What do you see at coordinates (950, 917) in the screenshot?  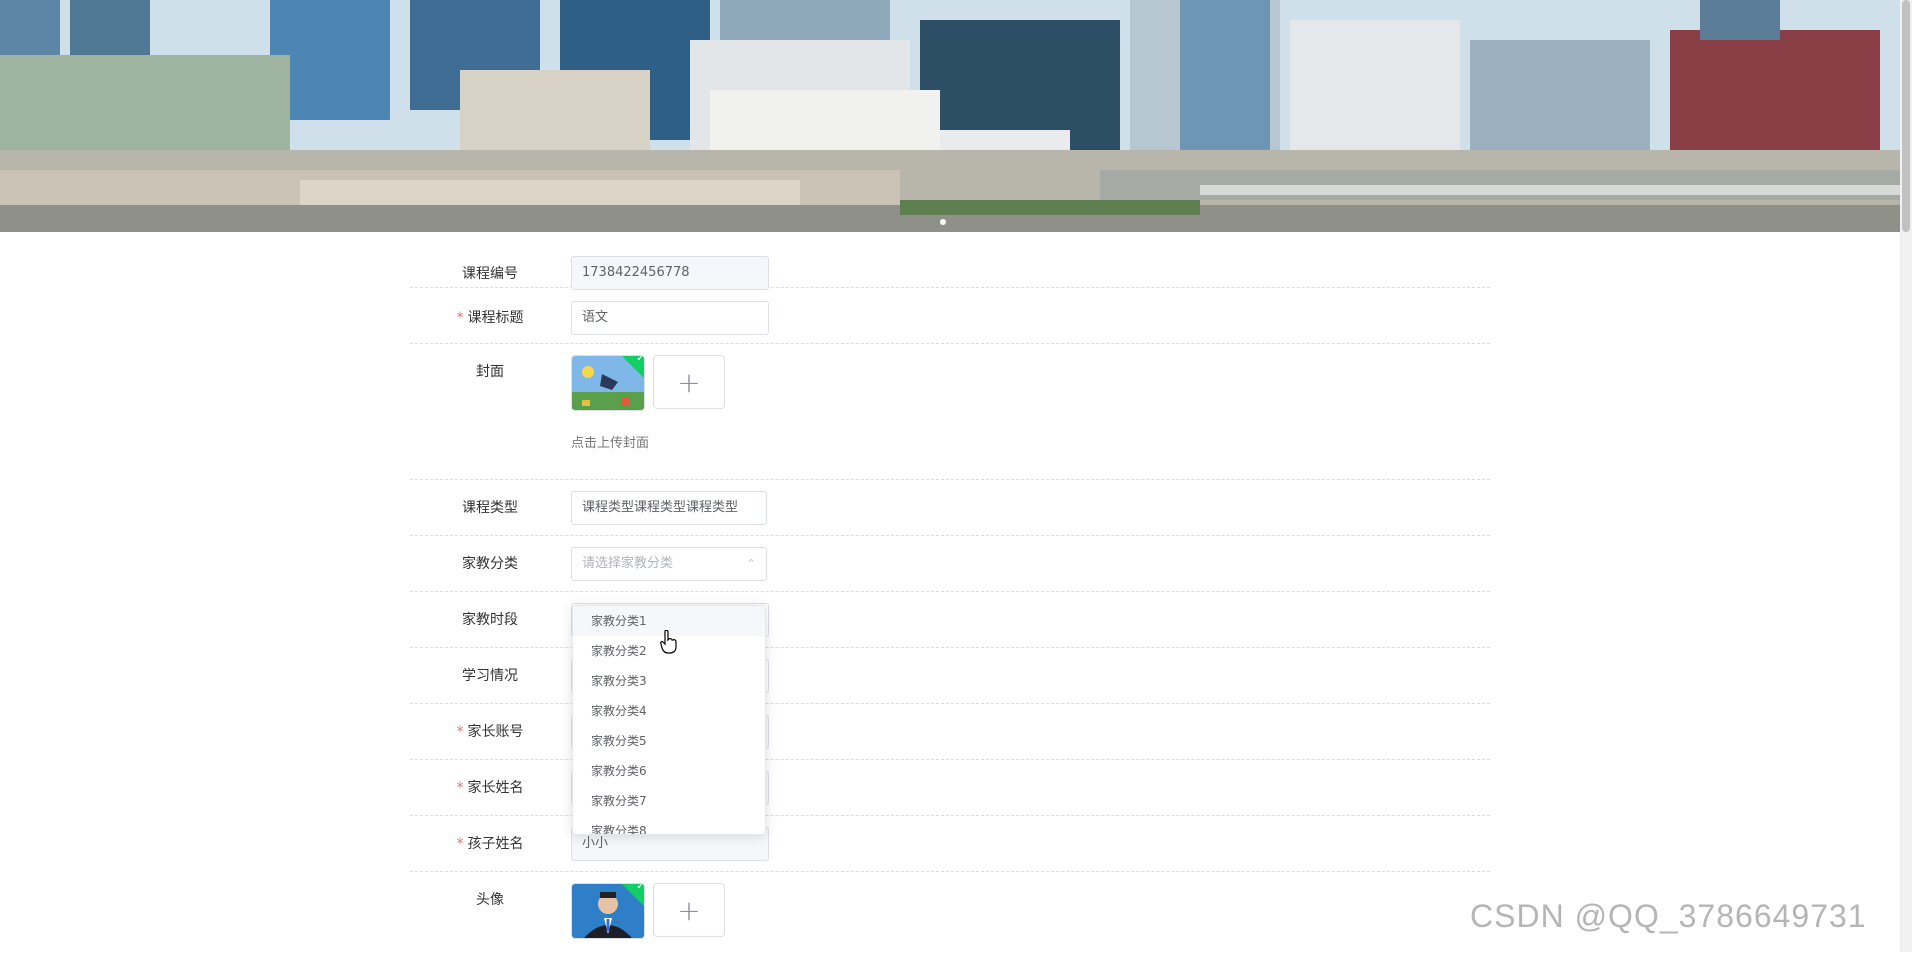 I see `form-row-avatar: 头像 ✓ +` at bounding box center [950, 917].